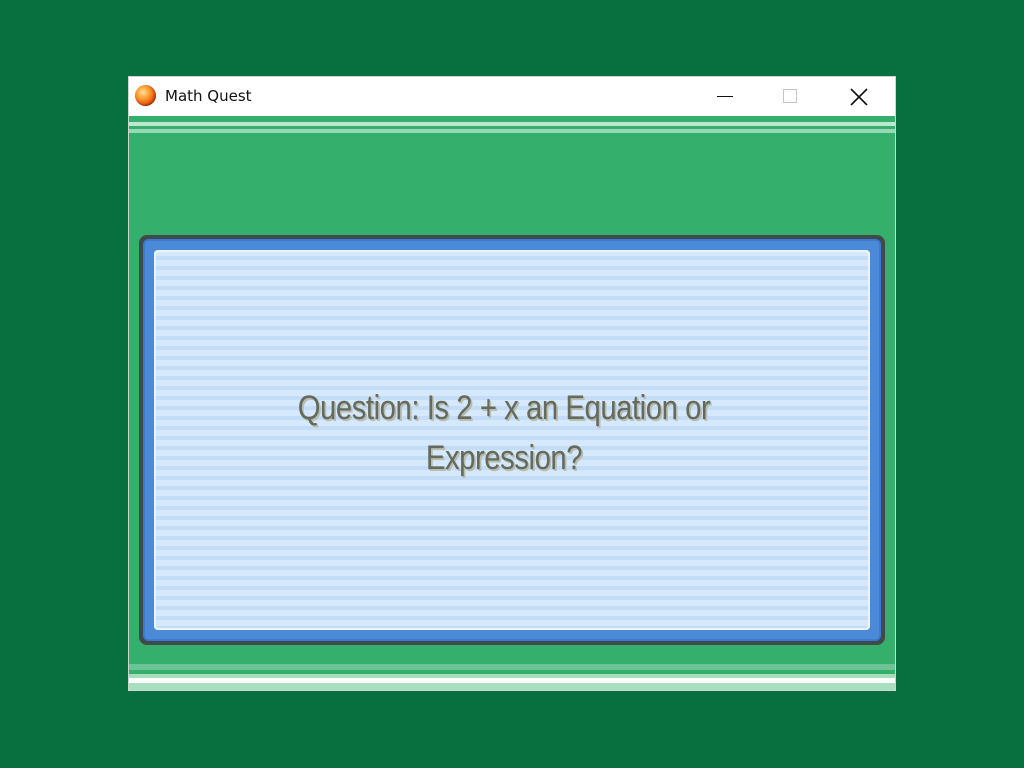 This screenshot has width=1024, height=768. I want to click on window-title: Math Quest, so click(208, 96).